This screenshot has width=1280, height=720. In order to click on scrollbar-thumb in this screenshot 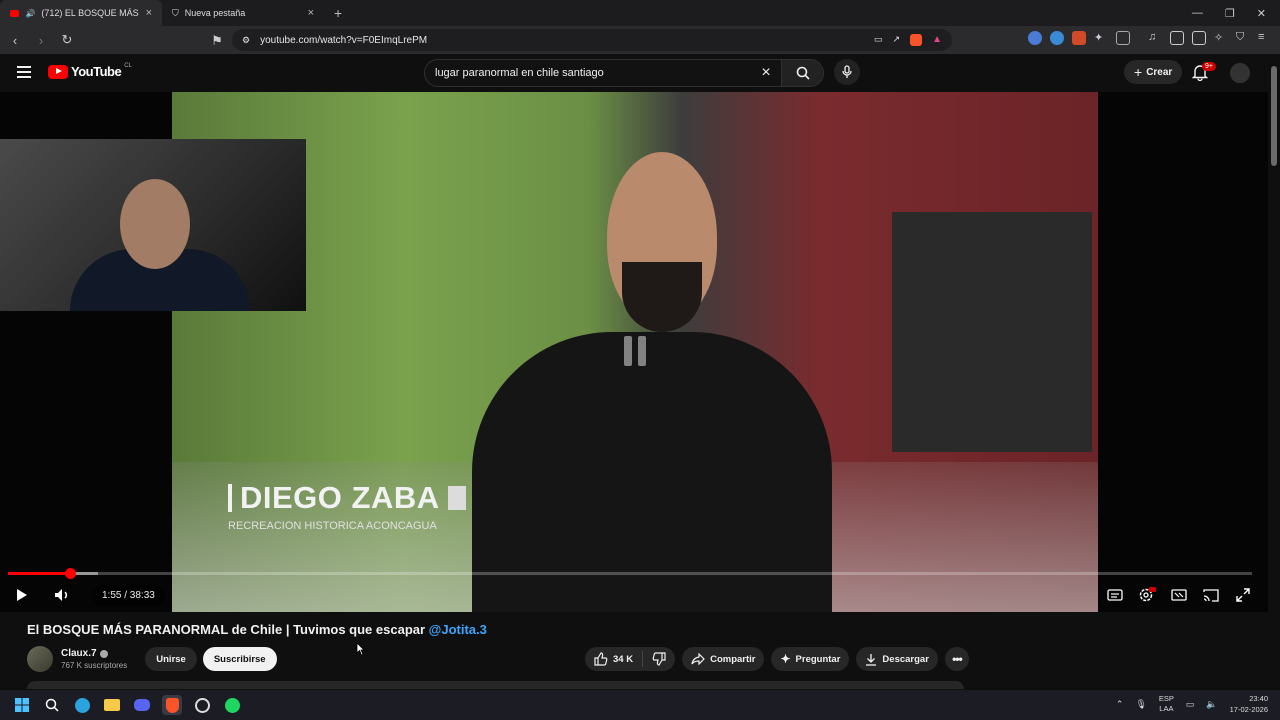, I will do `click(1274, 116)`.